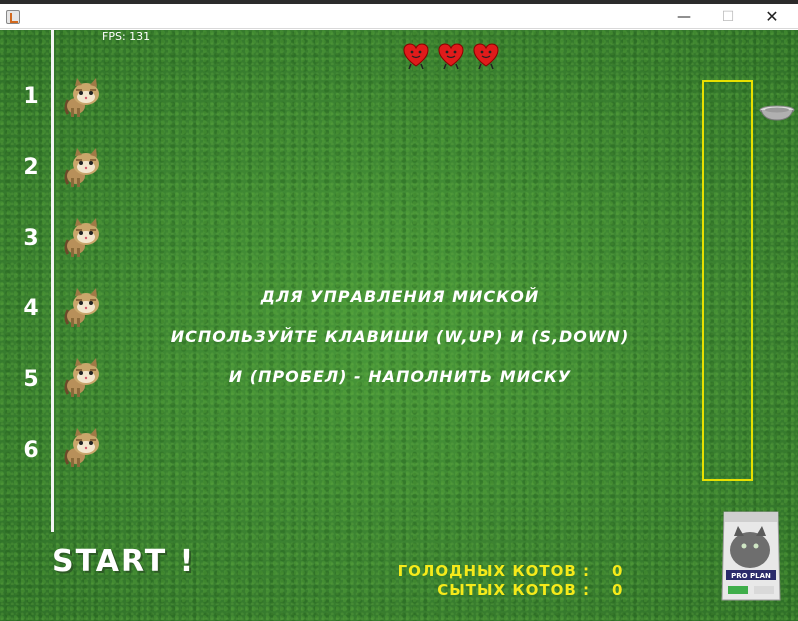  What do you see at coordinates (31, 96) in the screenshot?
I see `lane-number-1: 1` at bounding box center [31, 96].